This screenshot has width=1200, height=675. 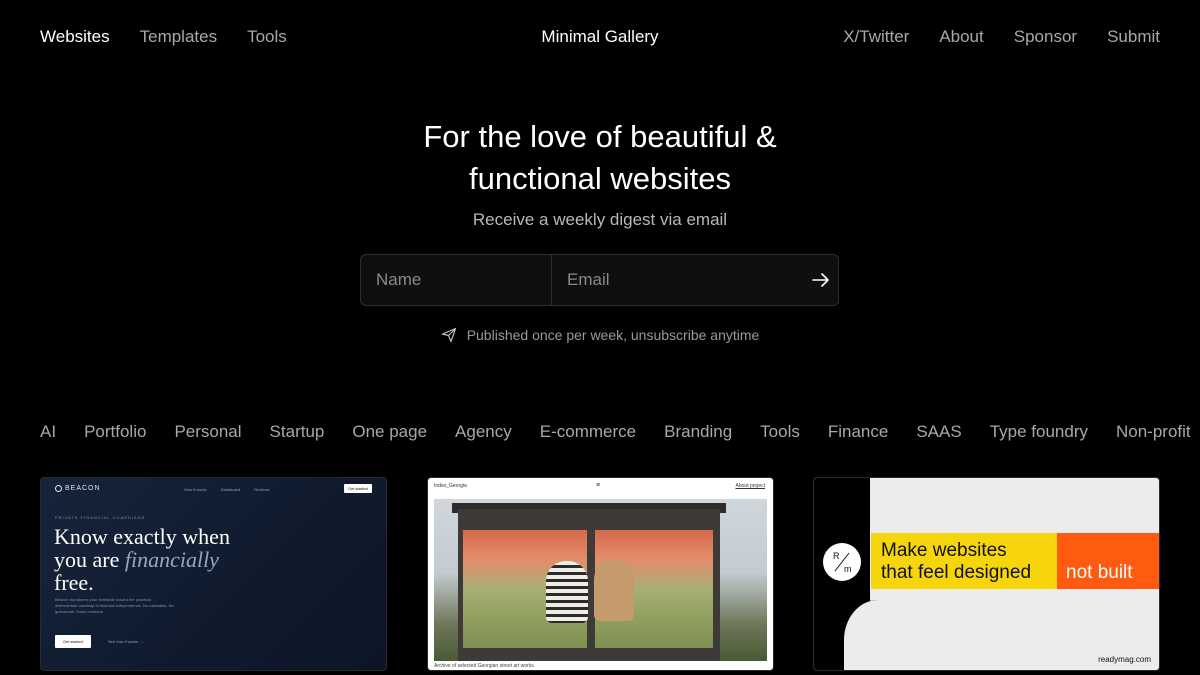 I want to click on category-finance: Finance, so click(x=858, y=432).